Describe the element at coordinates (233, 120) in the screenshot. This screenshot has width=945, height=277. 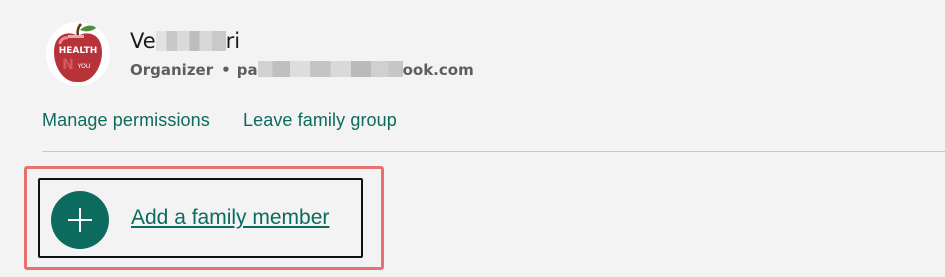
I see `family-actions: Manage permissions Leave family group` at that location.